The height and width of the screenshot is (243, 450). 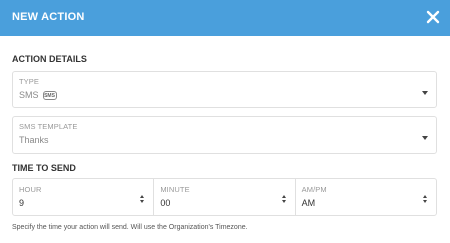 I want to click on minute-field: MINUTE 00, so click(x=225, y=197).